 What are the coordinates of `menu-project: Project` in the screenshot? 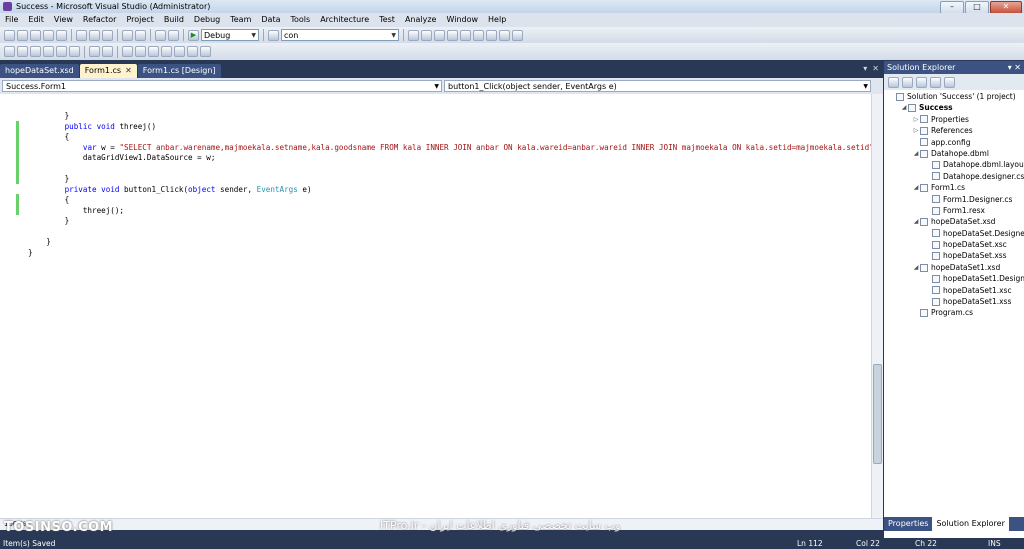 It's located at (139, 20).